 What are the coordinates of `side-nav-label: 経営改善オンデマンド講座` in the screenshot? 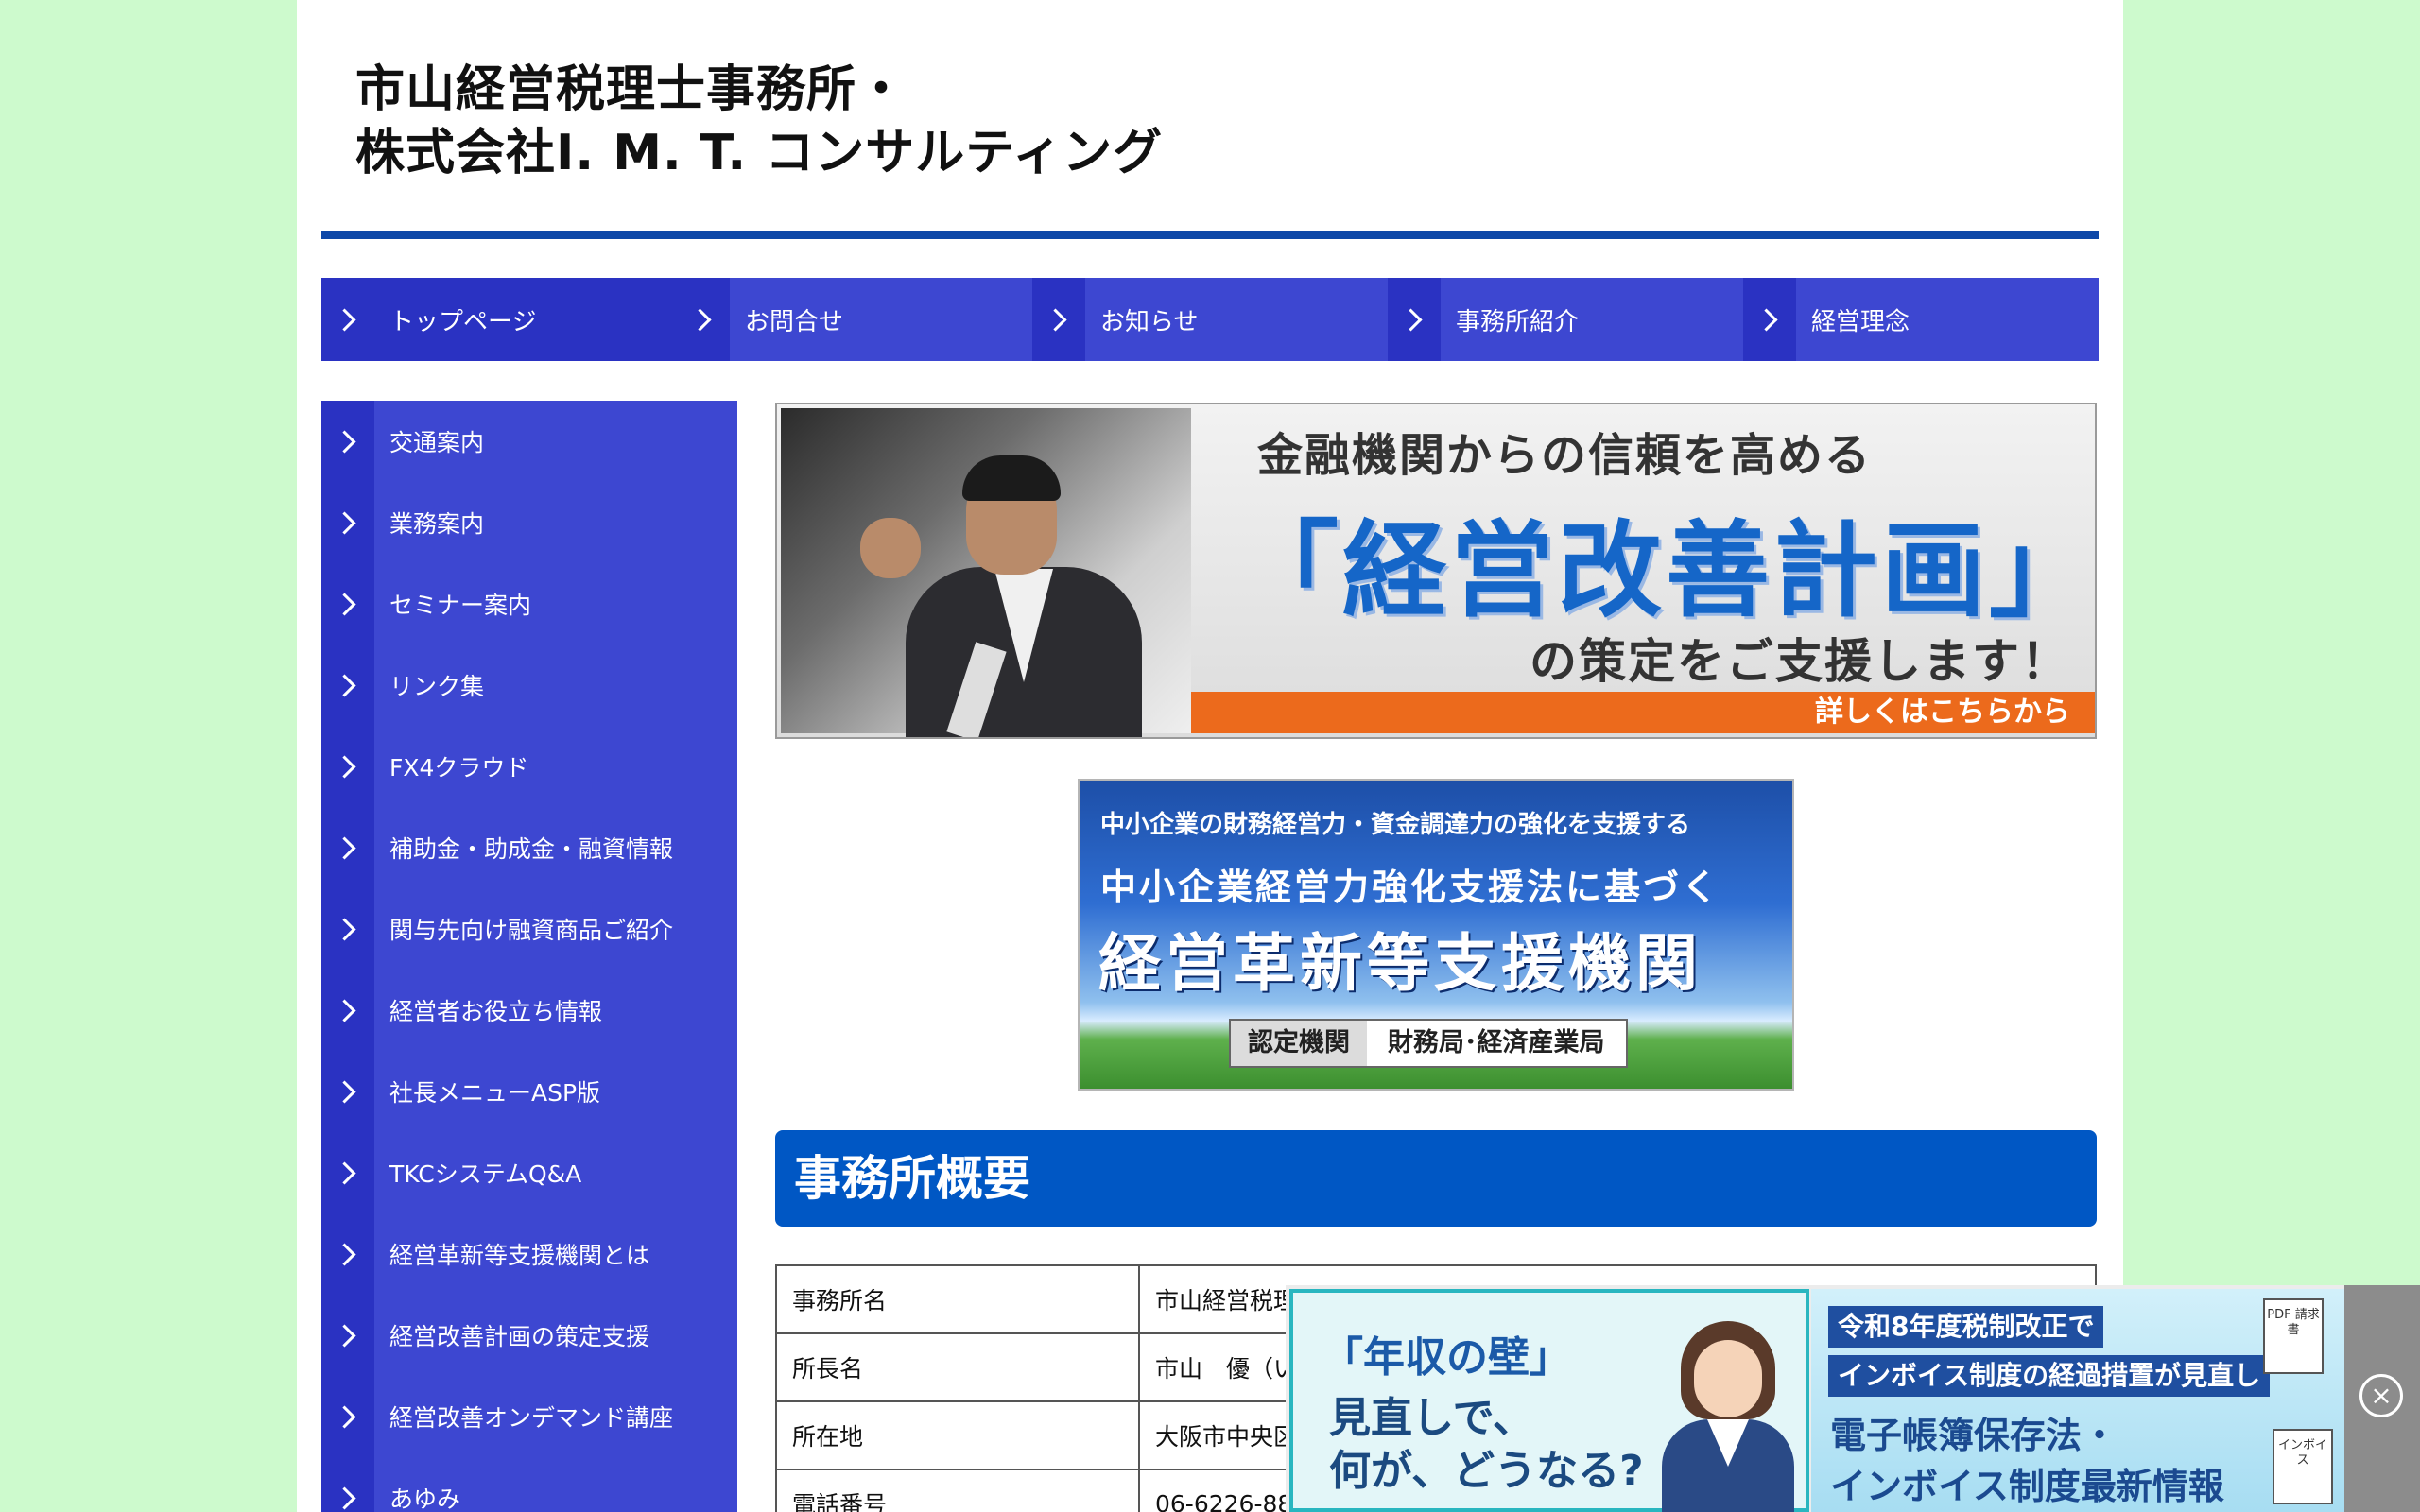 It's located at (531, 1418).